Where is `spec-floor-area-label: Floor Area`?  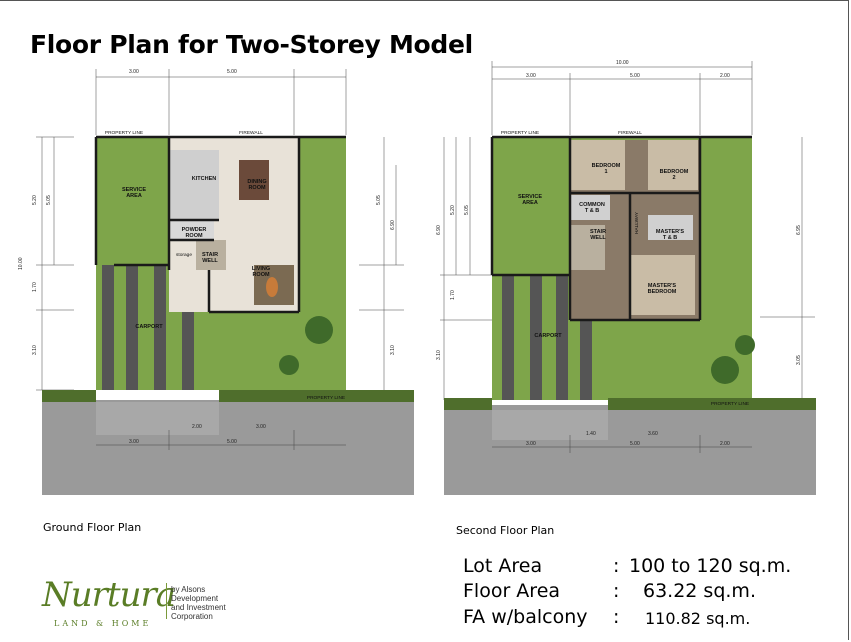 spec-floor-area-label: Floor Area is located at coordinates (512, 591).